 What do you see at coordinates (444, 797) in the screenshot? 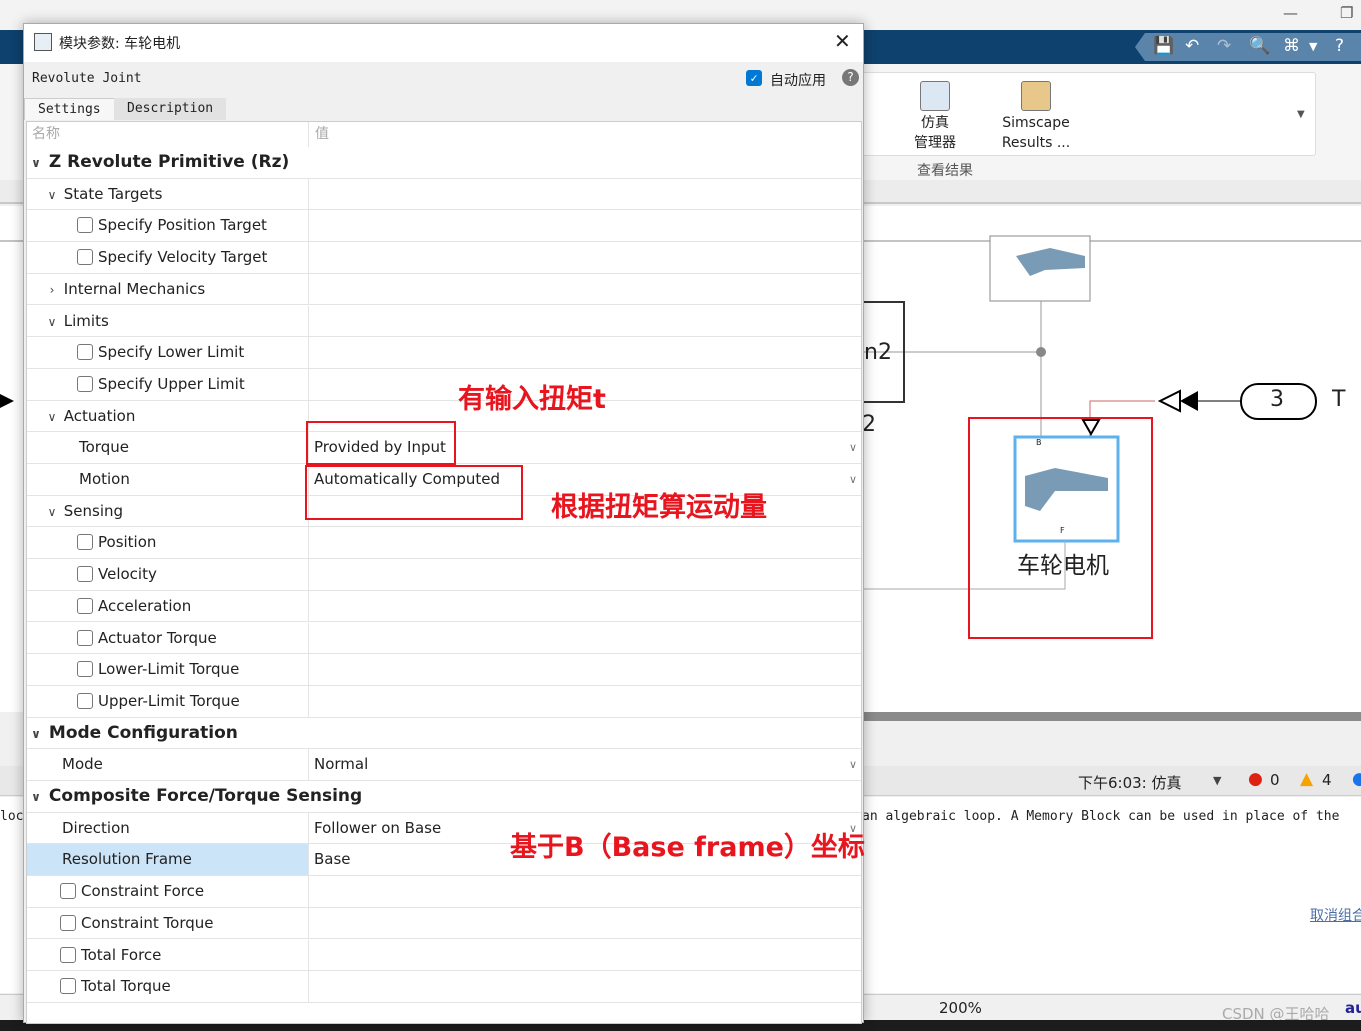
I see `parameter-row: ∨ Composite Force/Torque Sensing` at bounding box center [444, 797].